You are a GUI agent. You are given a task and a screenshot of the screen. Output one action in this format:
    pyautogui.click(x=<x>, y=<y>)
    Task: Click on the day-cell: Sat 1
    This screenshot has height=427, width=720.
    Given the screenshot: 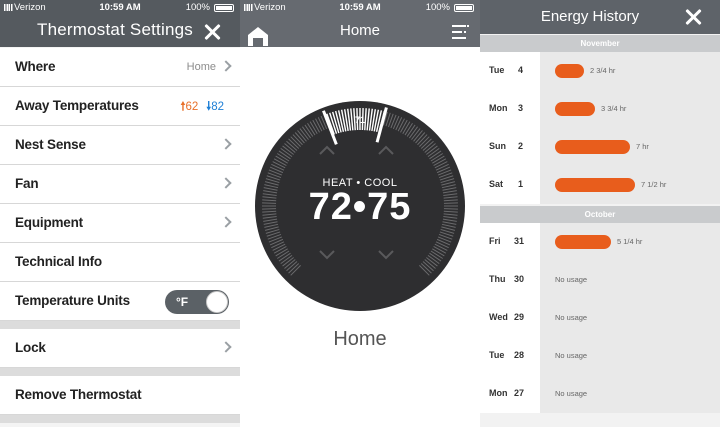 What is the action you would take?
    pyautogui.click(x=510, y=185)
    